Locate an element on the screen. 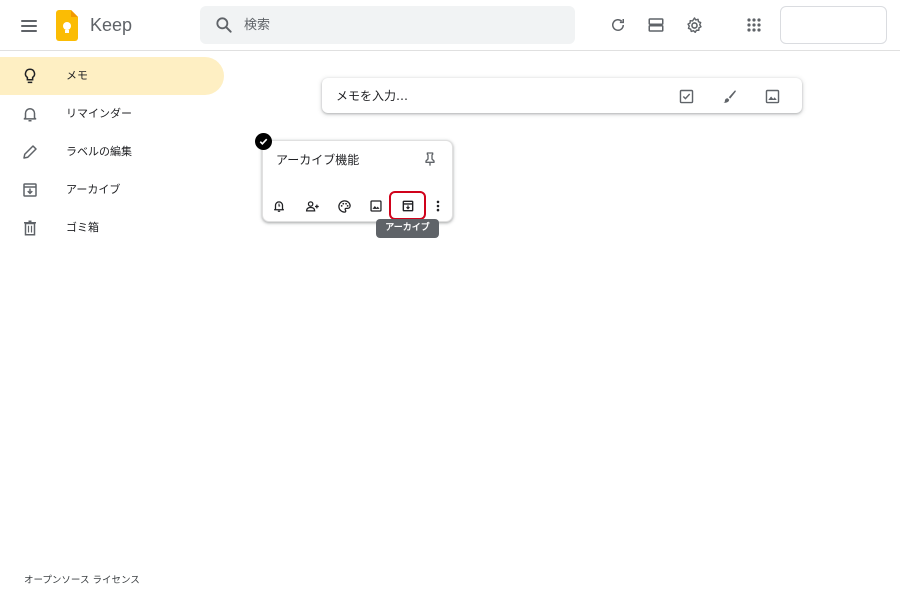 The image size is (900, 600). list-view-icon is located at coordinates (656, 25).